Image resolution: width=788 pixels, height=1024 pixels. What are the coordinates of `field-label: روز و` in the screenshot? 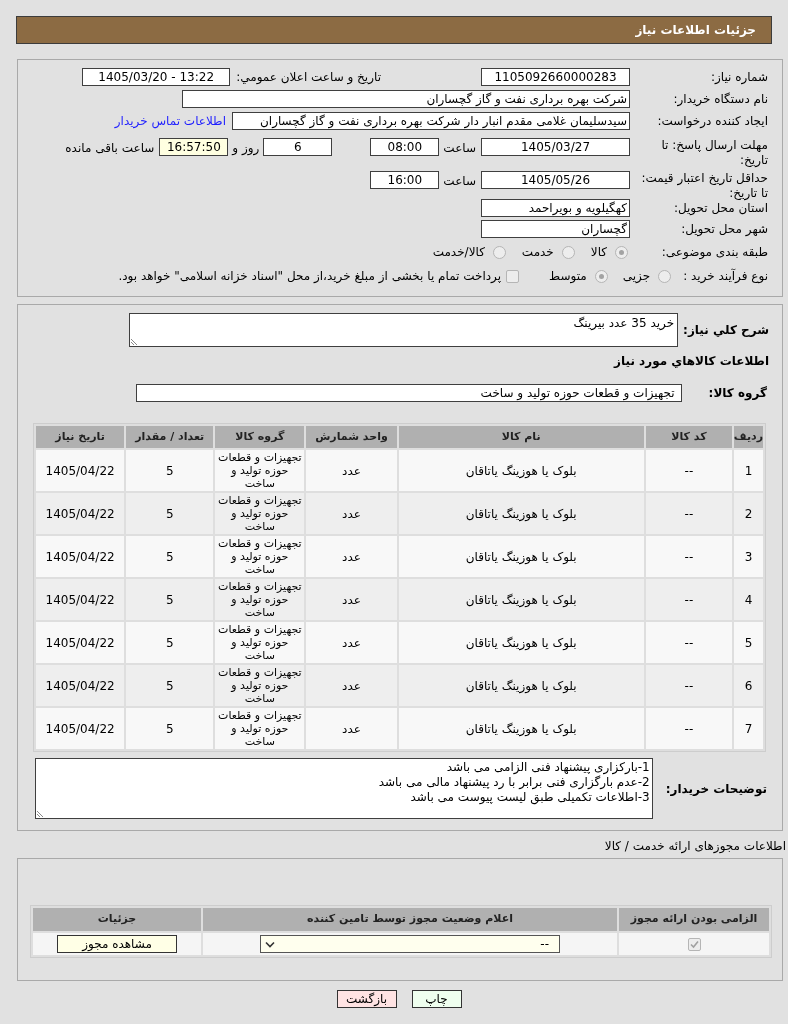 It's located at (246, 148).